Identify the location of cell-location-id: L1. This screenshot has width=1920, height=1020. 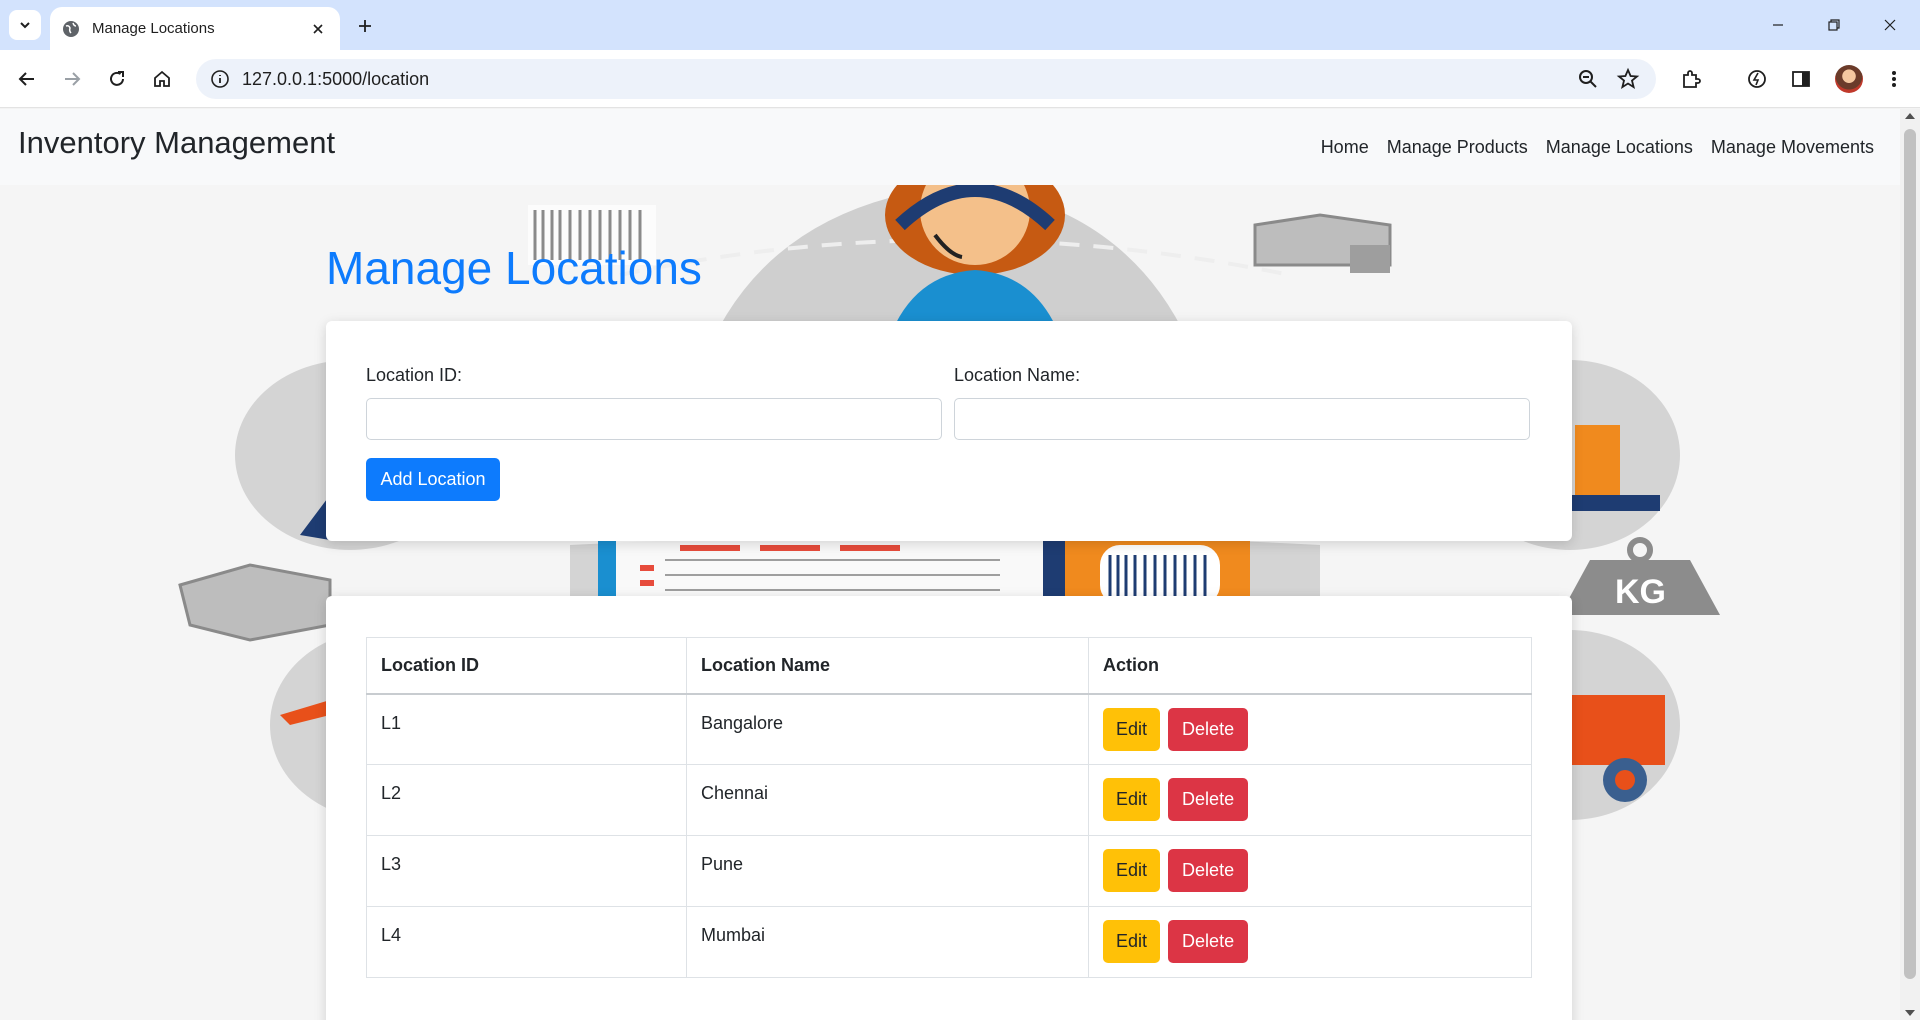
(526, 729).